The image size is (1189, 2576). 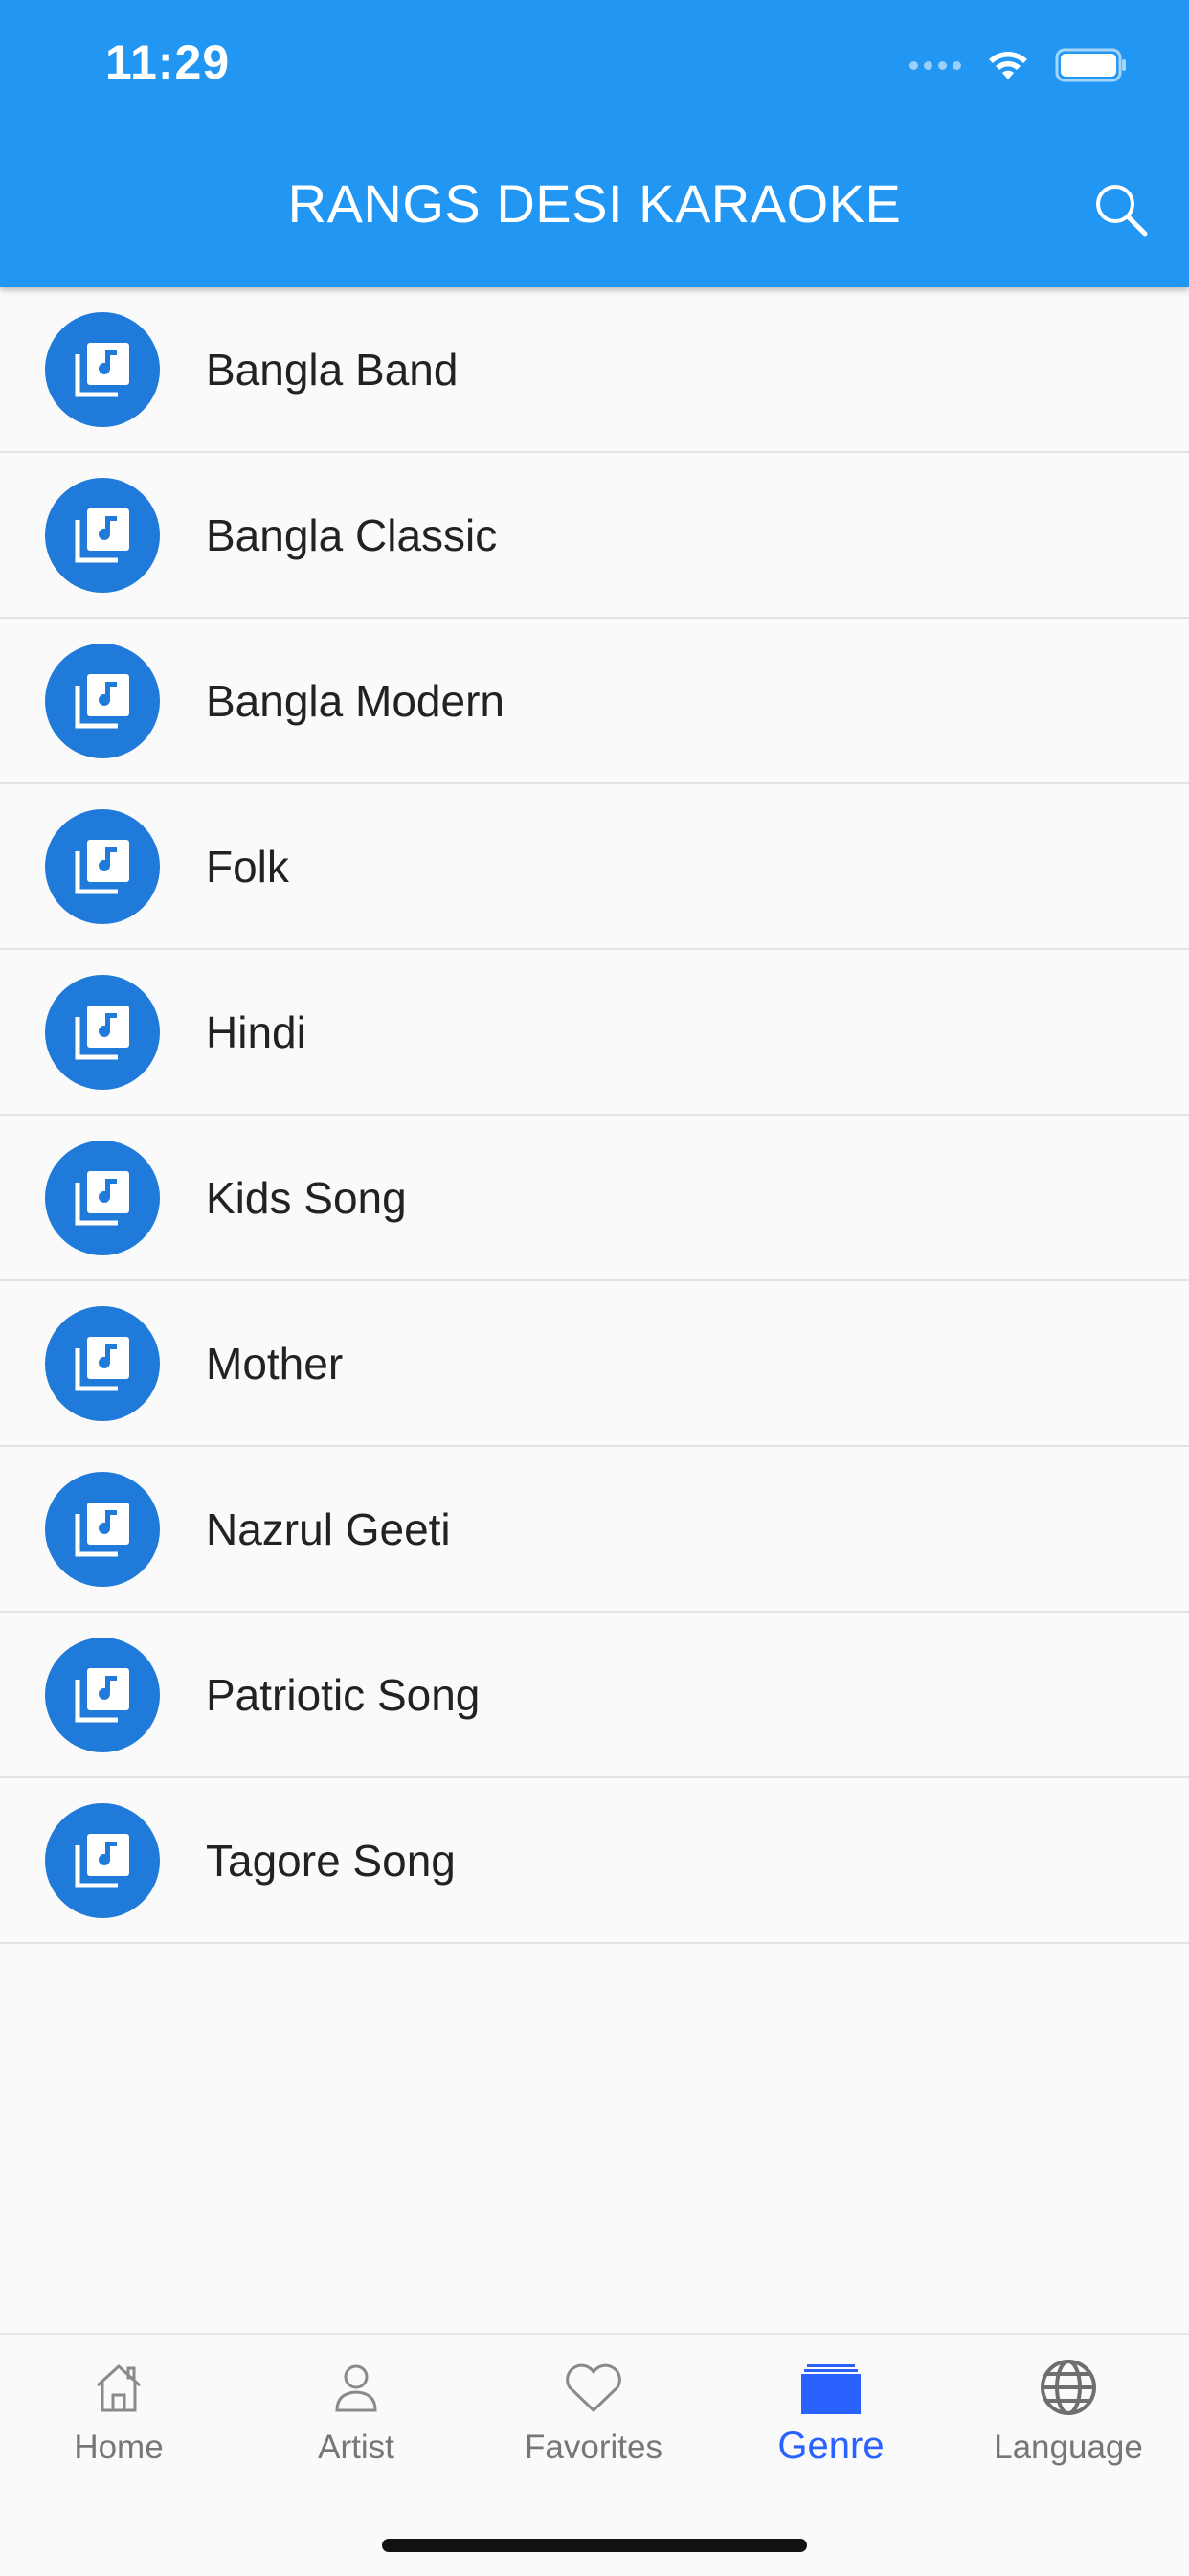 I want to click on globe-icon, so click(x=1068, y=2387).